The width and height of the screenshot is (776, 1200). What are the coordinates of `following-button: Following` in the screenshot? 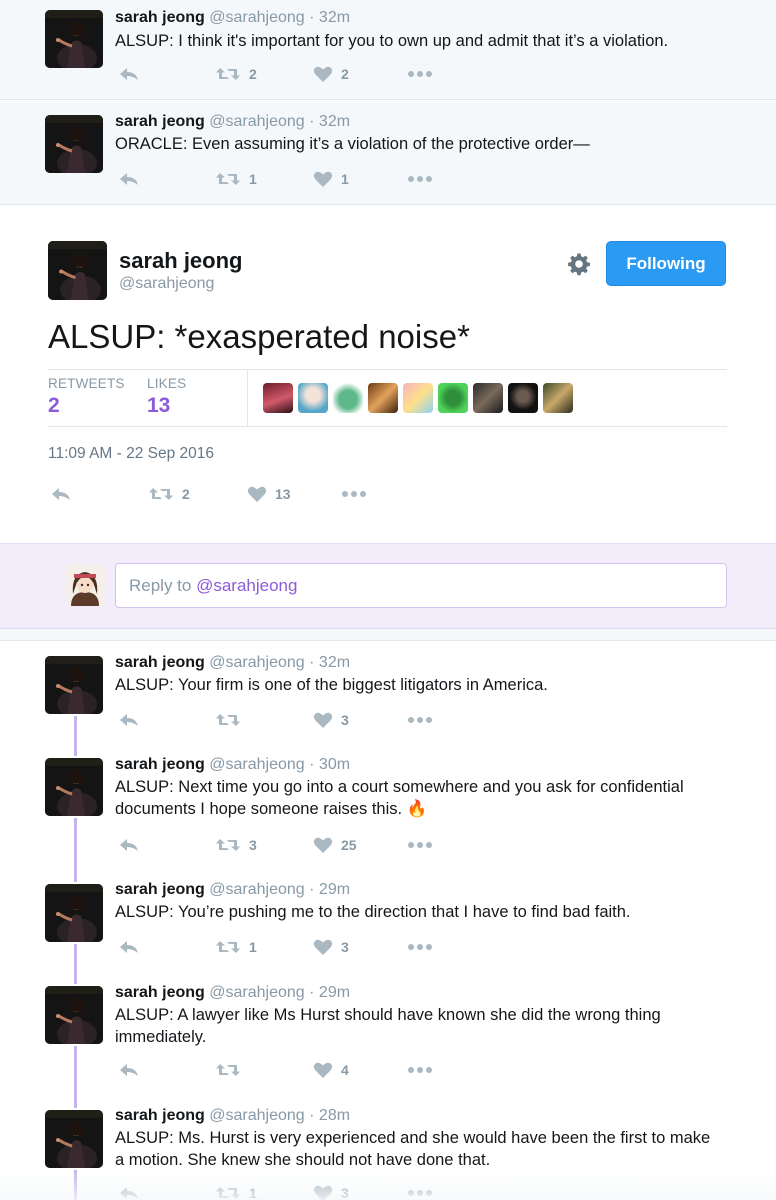 It's located at (666, 263).